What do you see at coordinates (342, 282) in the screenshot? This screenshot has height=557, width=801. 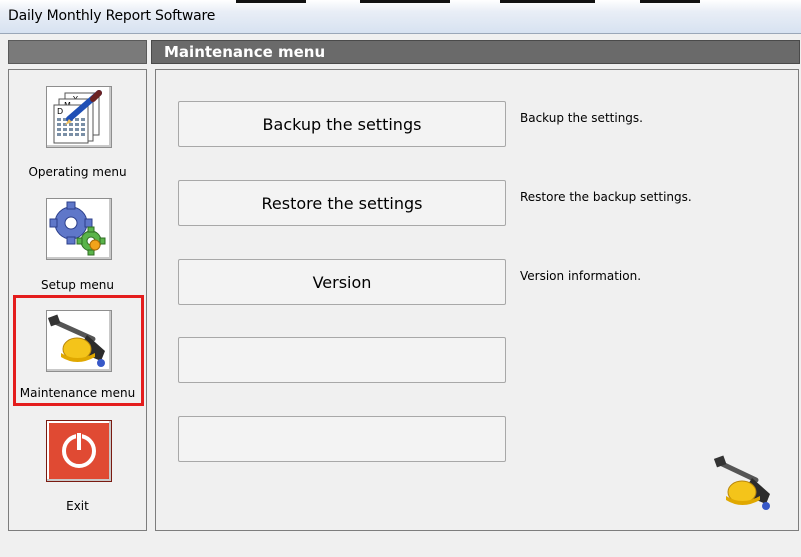 I see `version-button: Version` at bounding box center [342, 282].